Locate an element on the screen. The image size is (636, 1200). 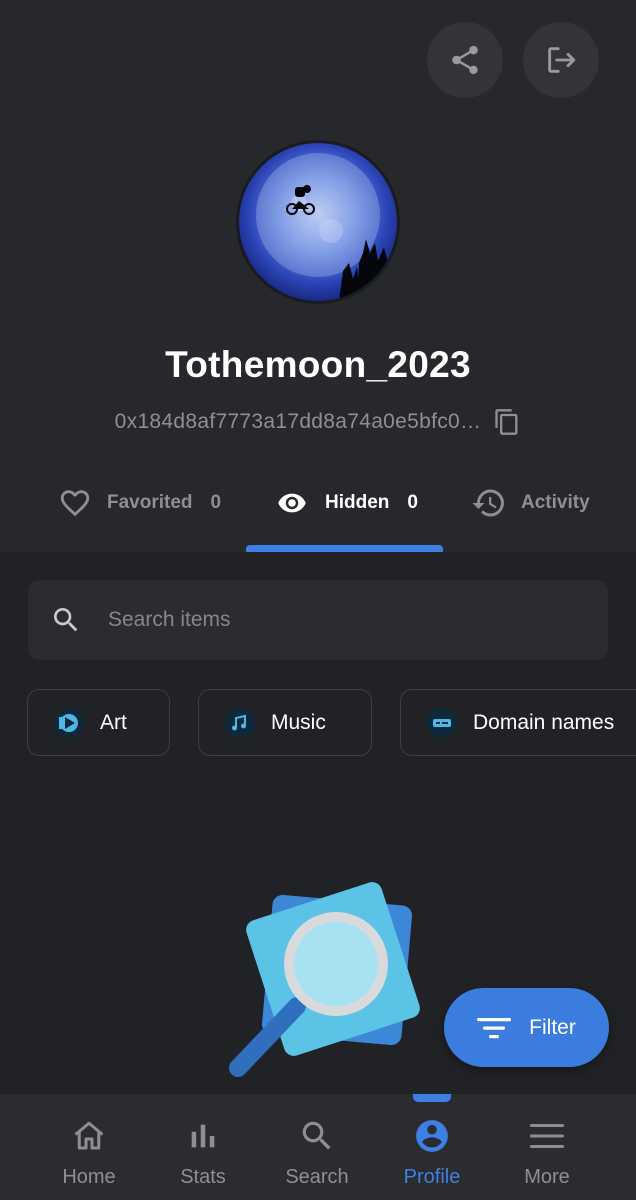
chip-label: Music is located at coordinates (298, 722).